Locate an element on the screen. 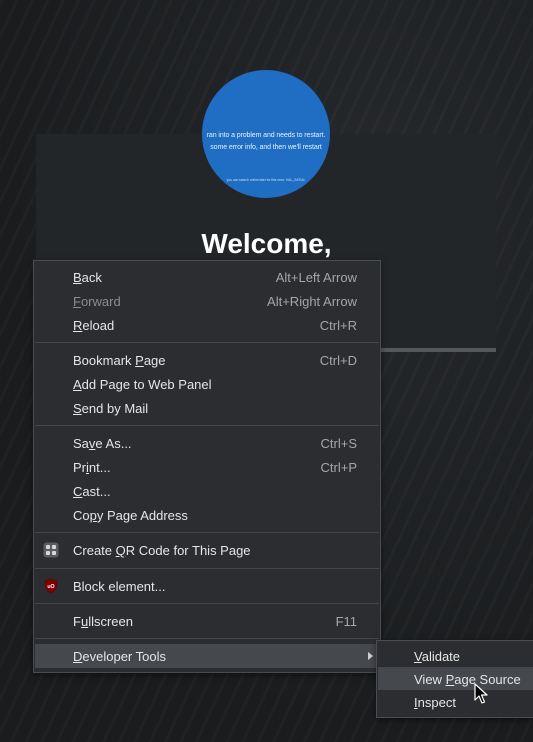 This screenshot has width=533, height=742. menu-item-label: Add Page to Web Panel is located at coordinates (142, 384).